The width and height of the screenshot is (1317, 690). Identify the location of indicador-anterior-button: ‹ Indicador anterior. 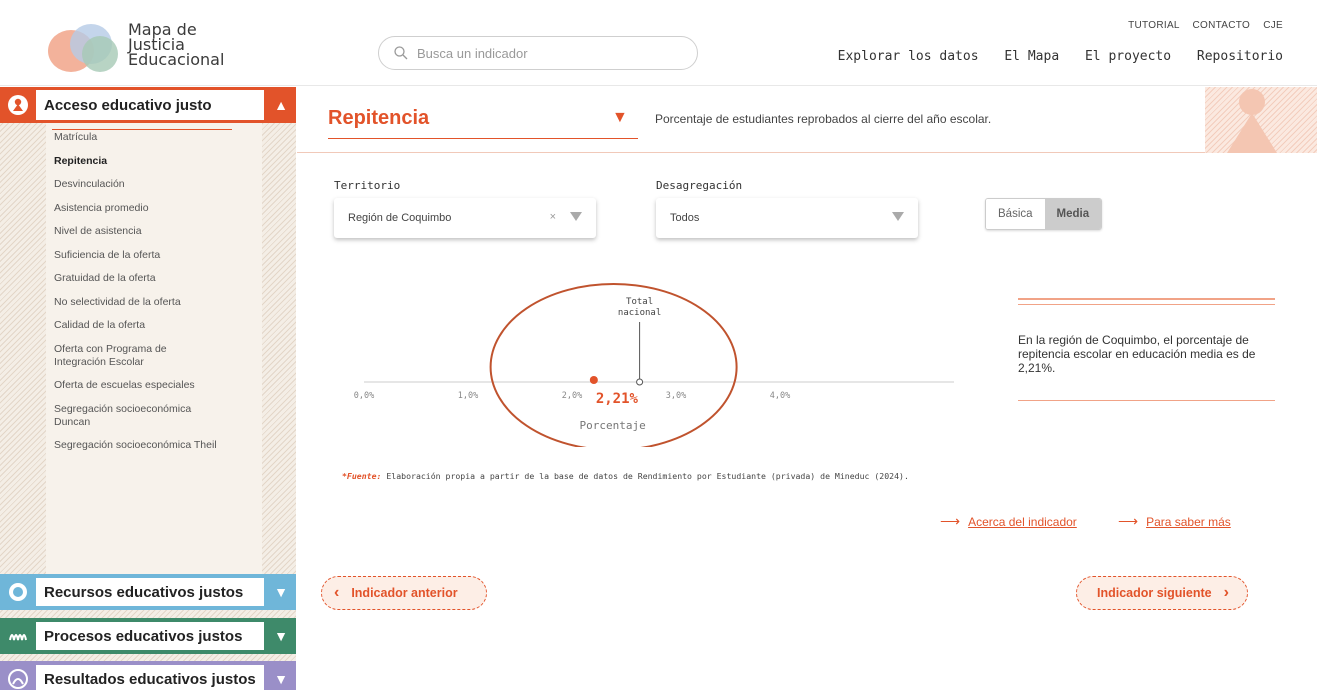
(404, 593).